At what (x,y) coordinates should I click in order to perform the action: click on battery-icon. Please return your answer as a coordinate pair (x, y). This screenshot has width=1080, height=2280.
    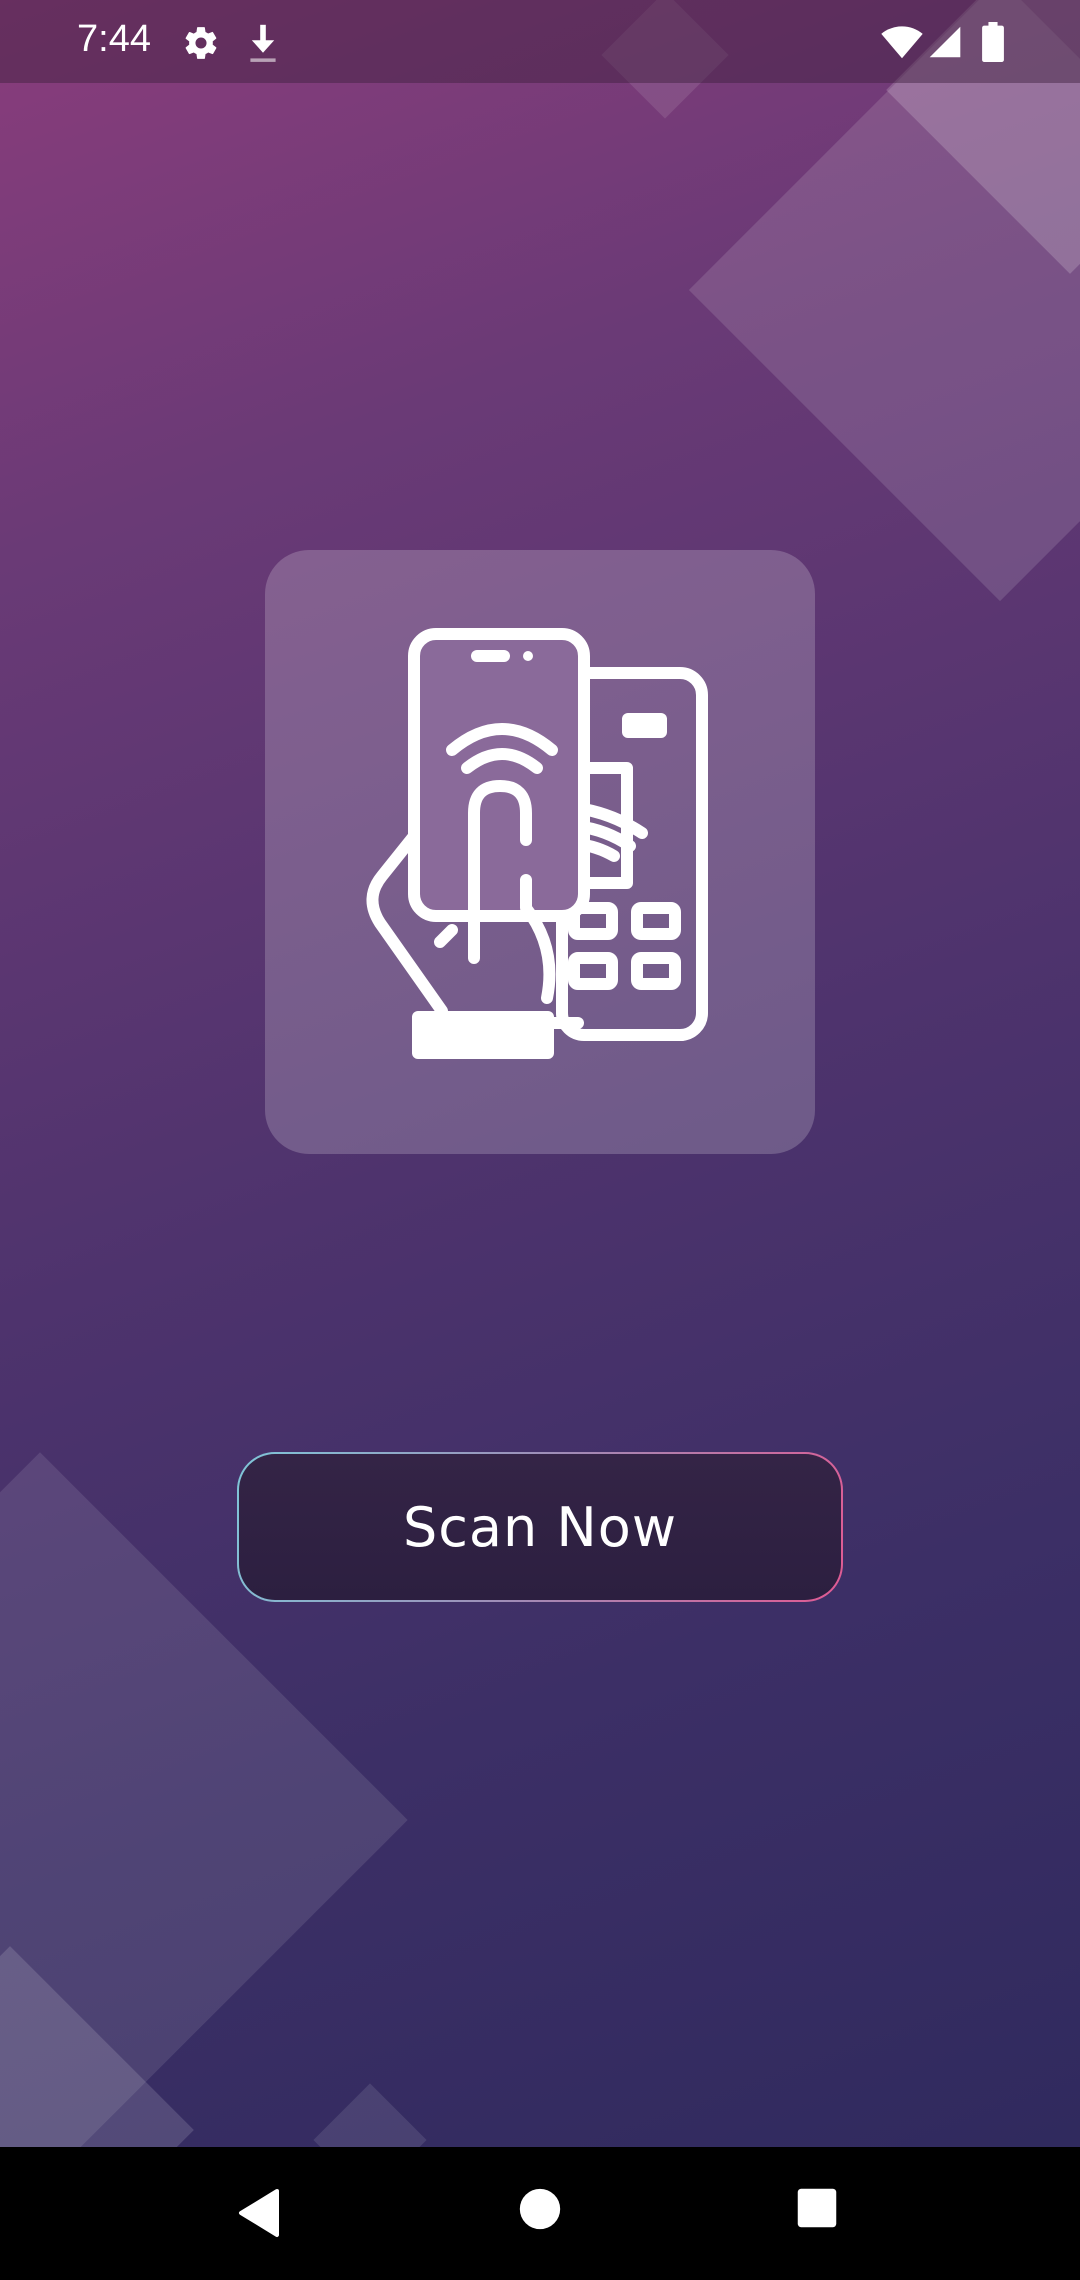
    Looking at the image, I should click on (993, 42).